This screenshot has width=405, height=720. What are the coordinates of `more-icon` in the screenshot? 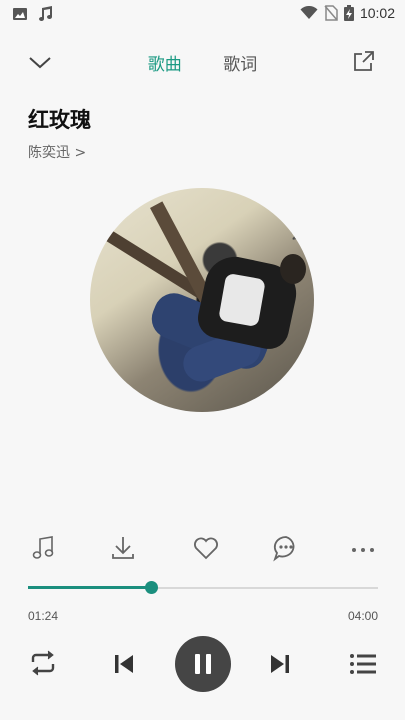 It's located at (363, 548).